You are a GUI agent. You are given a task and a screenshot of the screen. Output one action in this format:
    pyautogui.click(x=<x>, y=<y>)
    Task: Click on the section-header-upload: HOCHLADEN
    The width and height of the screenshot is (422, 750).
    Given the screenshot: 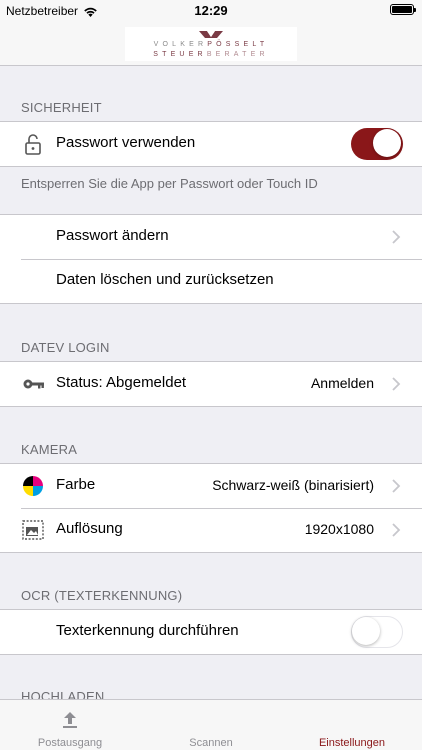 What is the action you would take?
    pyautogui.click(x=63, y=694)
    